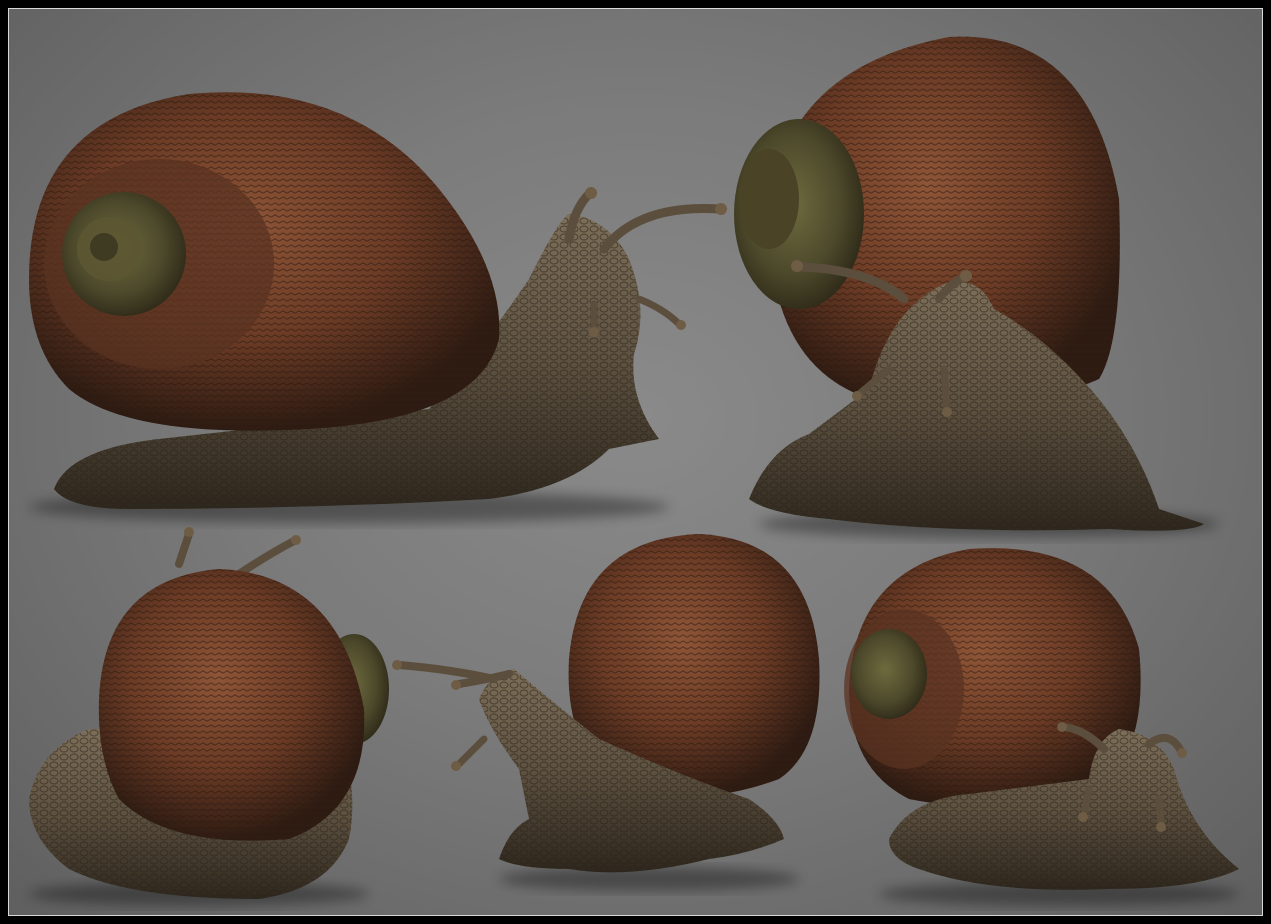  I want to click on snail-front-view, so click(1041, 727).